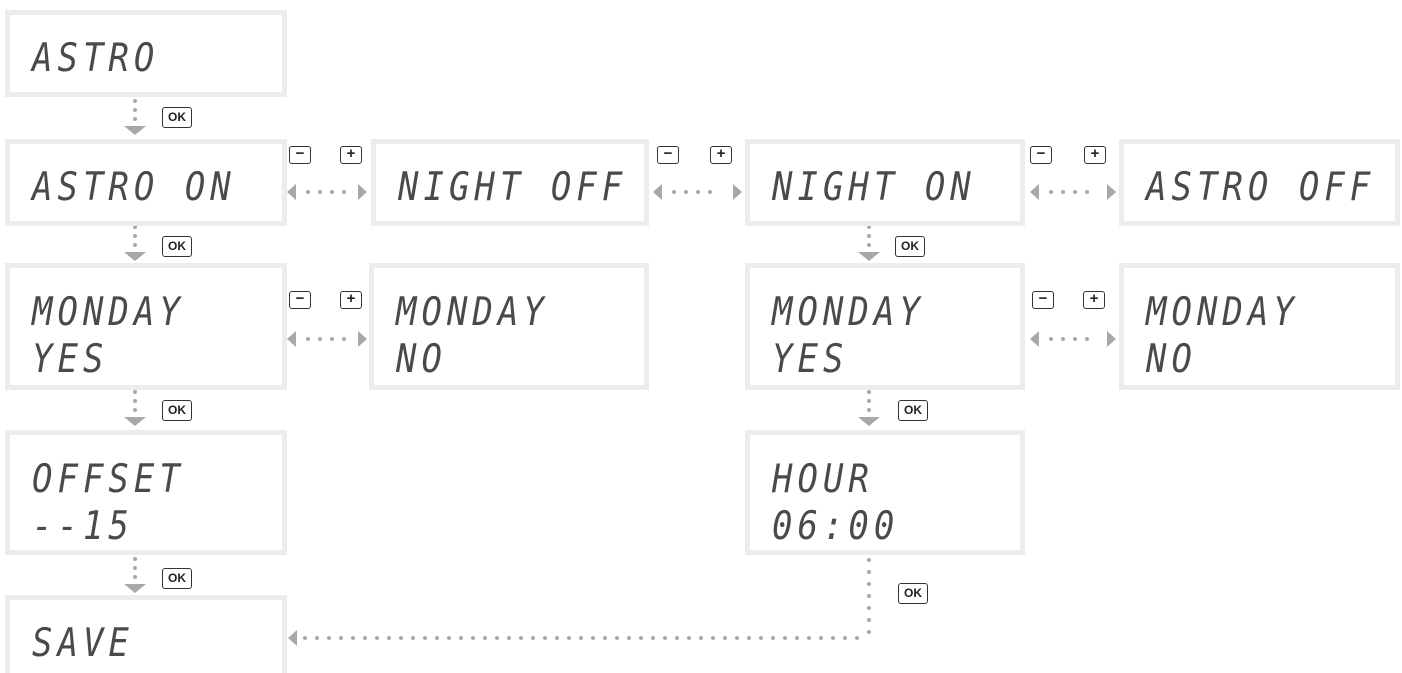 The height and width of the screenshot is (673, 1402). Describe the element at coordinates (83, 526) in the screenshot. I see `lcd-line-2: --15` at that location.